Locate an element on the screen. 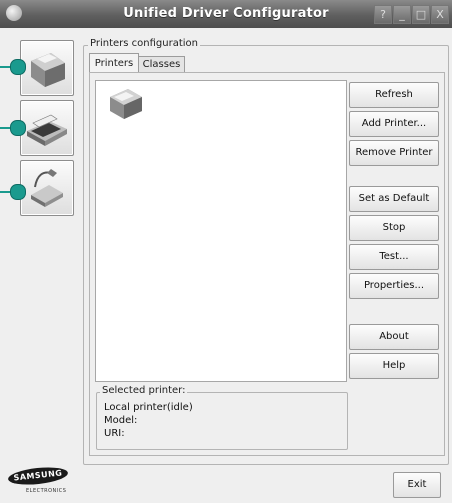  maximize-button: □ is located at coordinates (421, 14).